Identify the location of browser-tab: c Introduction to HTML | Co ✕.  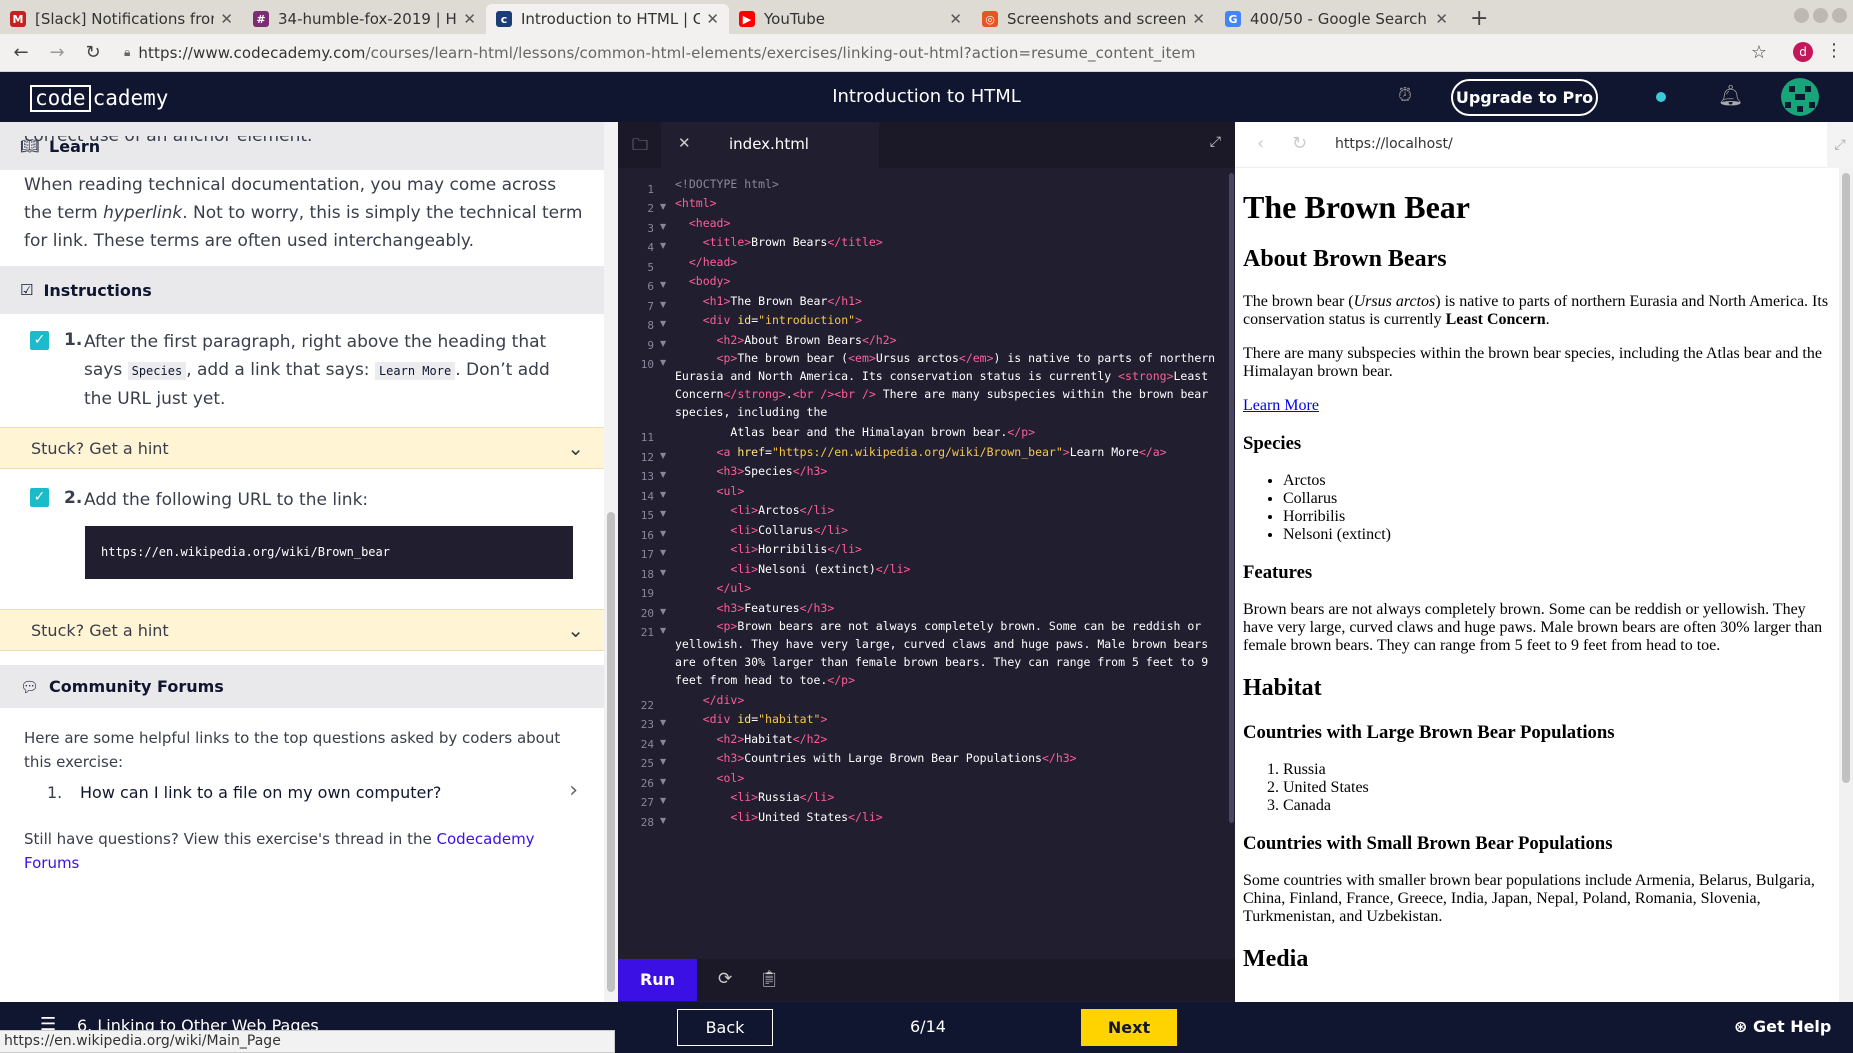
(607, 19).